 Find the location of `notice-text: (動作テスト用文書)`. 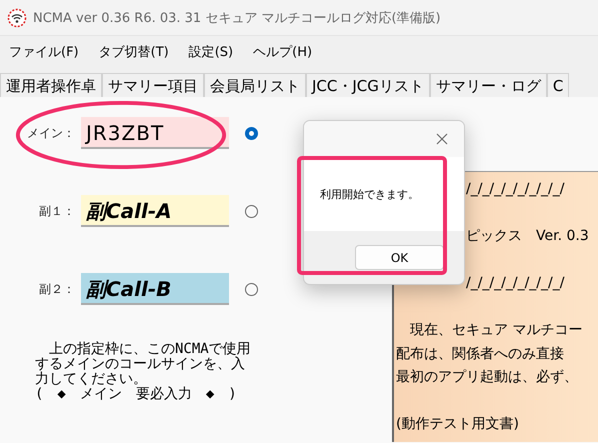

notice-text: (動作テスト用文書) is located at coordinates (457, 424).